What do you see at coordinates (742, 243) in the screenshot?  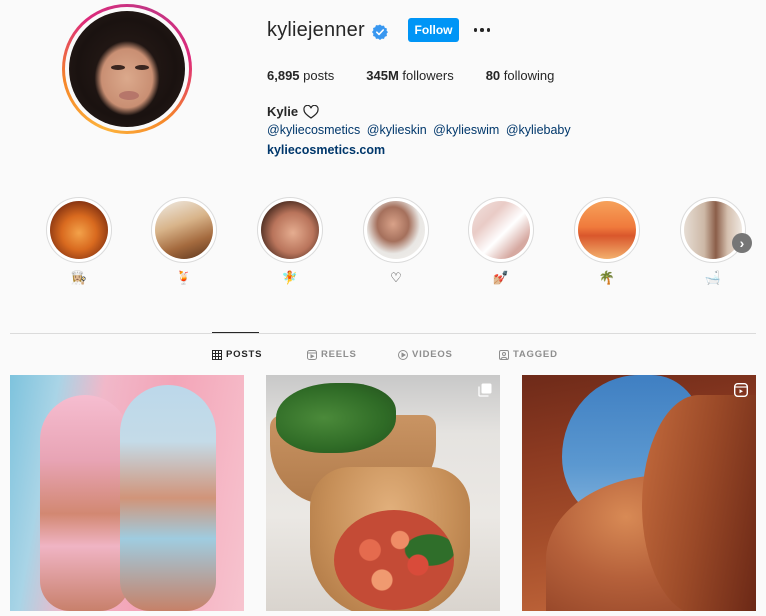 I see `chevron-right-icon: ›` at bounding box center [742, 243].